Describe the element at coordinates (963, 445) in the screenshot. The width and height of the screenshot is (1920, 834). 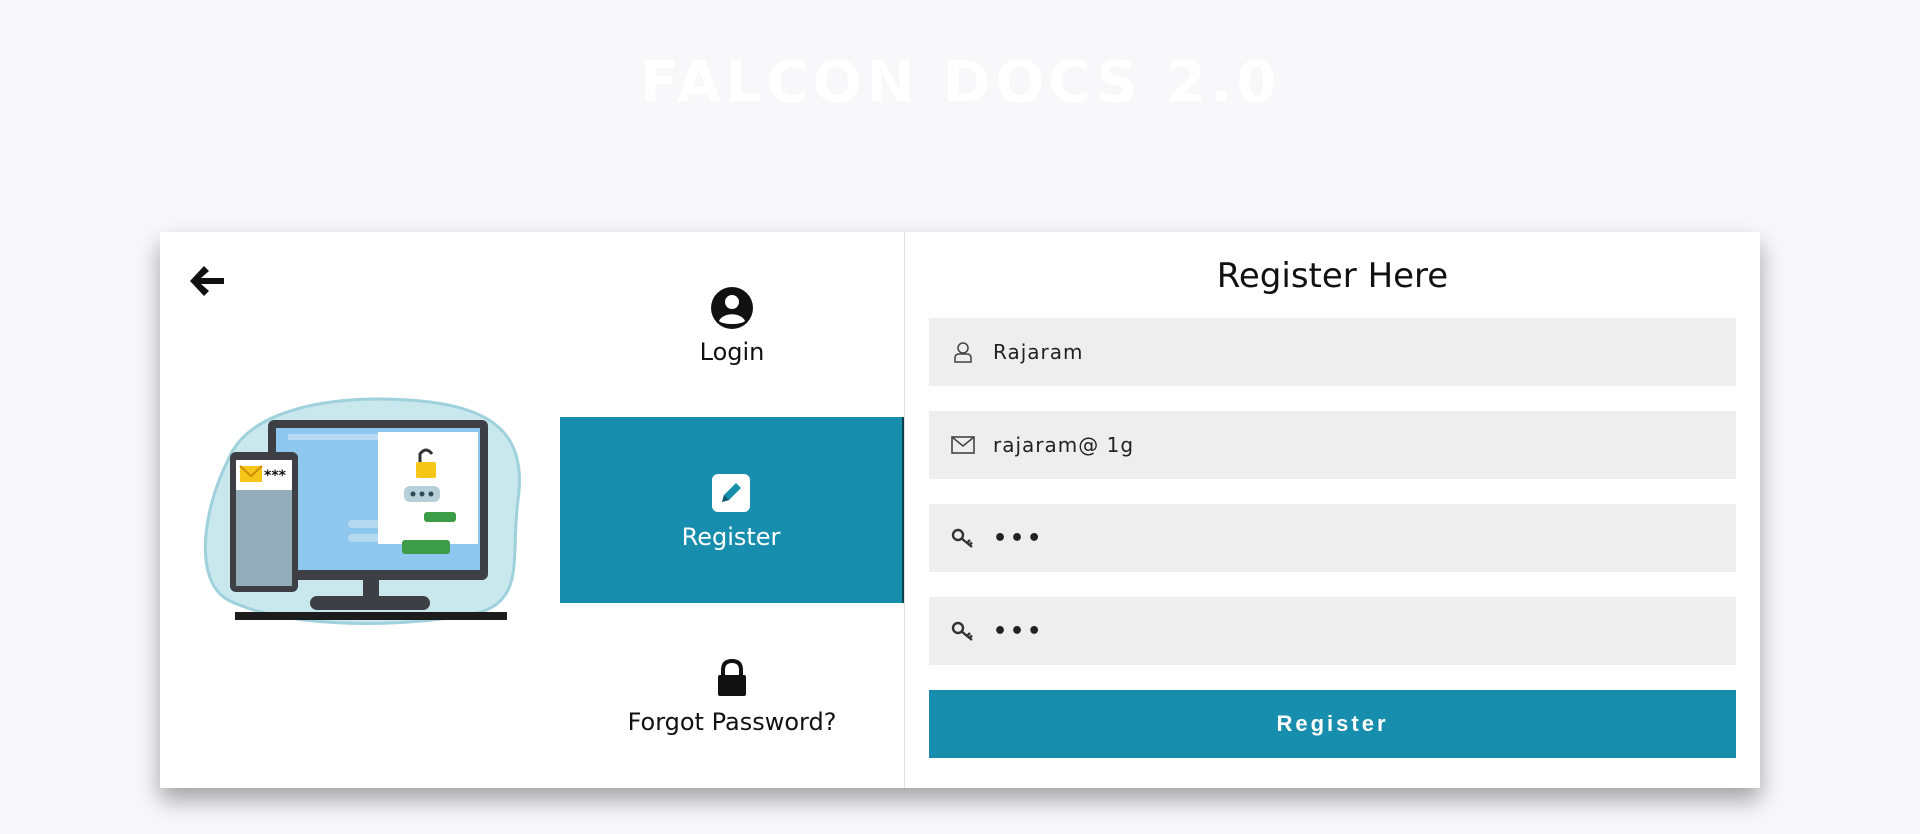
I see `envelope-outline-icon` at that location.